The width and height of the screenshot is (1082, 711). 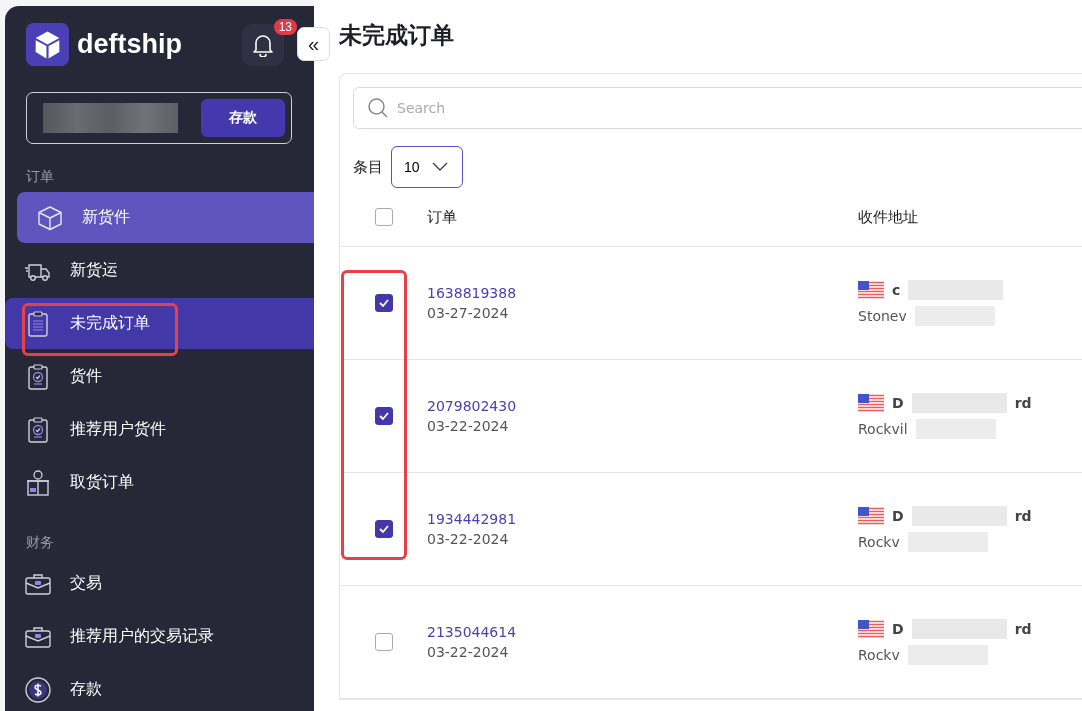 What do you see at coordinates (285, 26) in the screenshot?
I see `notification-count-badge: 13` at bounding box center [285, 26].